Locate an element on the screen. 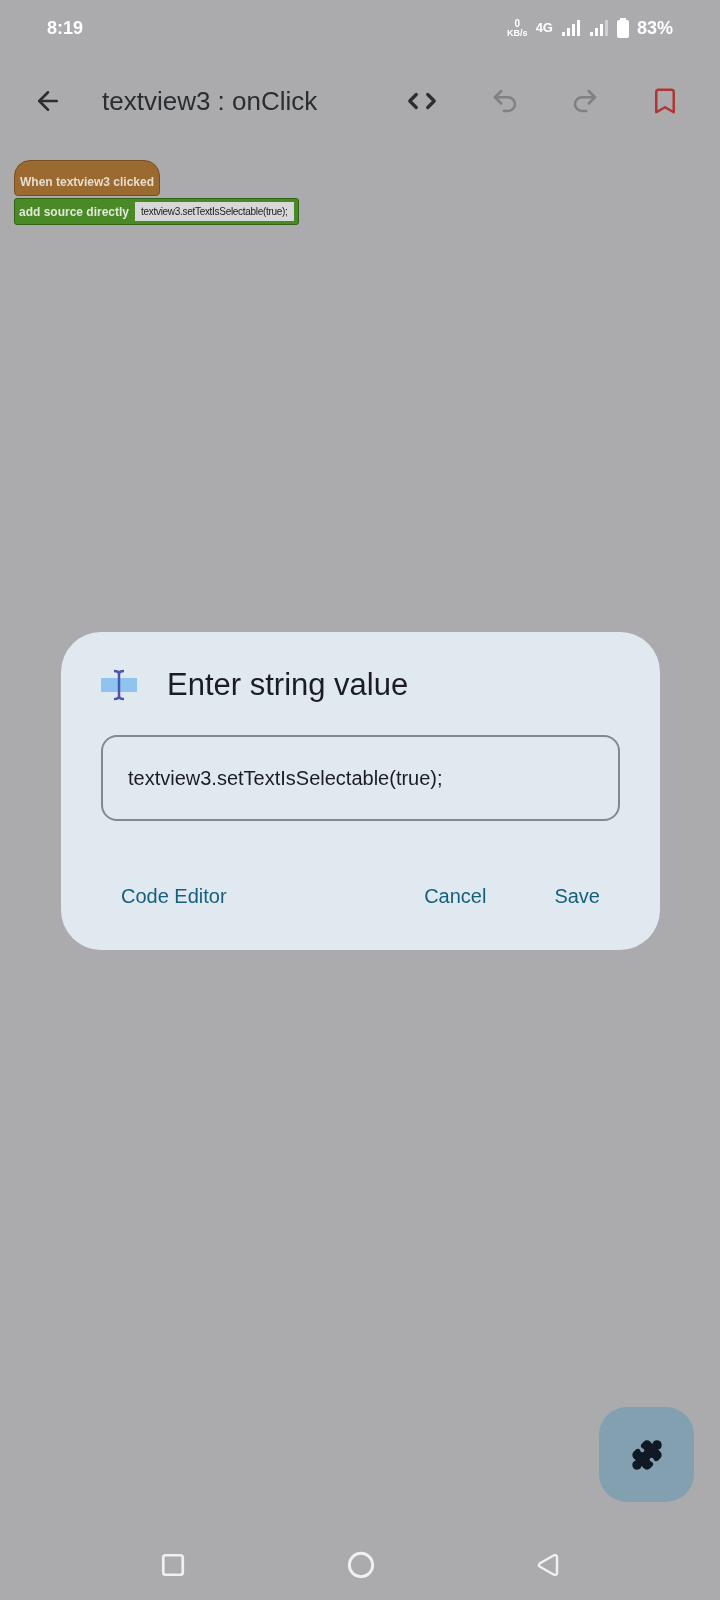 The width and height of the screenshot is (720, 1600). home-button is located at coordinates (361, 1565).